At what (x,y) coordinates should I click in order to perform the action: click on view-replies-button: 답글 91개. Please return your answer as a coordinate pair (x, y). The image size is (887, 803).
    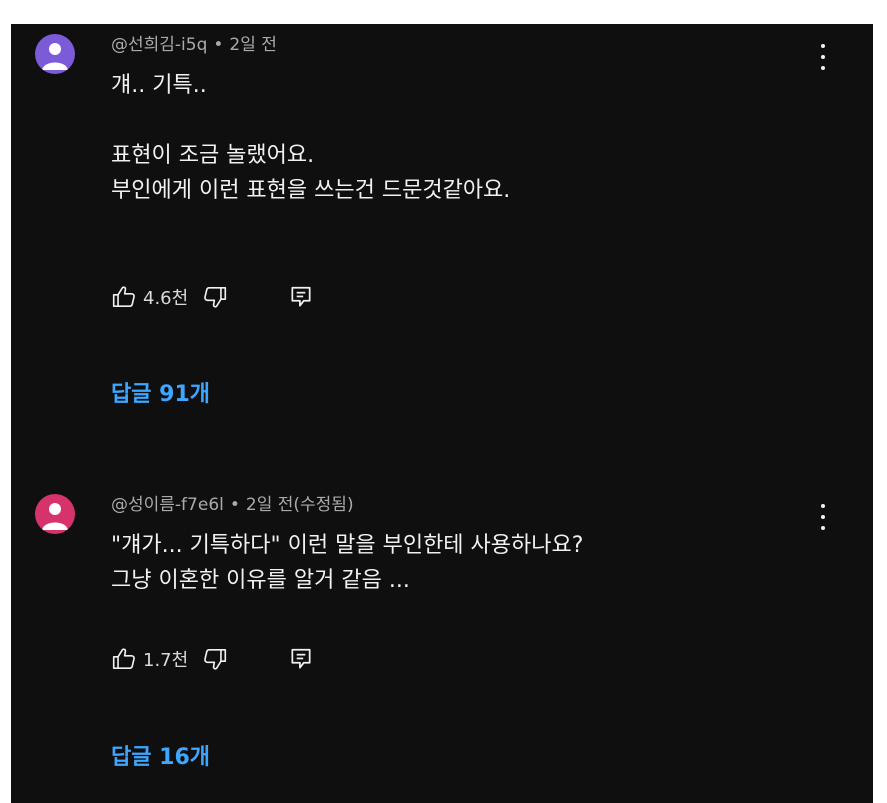
    Looking at the image, I should click on (160, 392).